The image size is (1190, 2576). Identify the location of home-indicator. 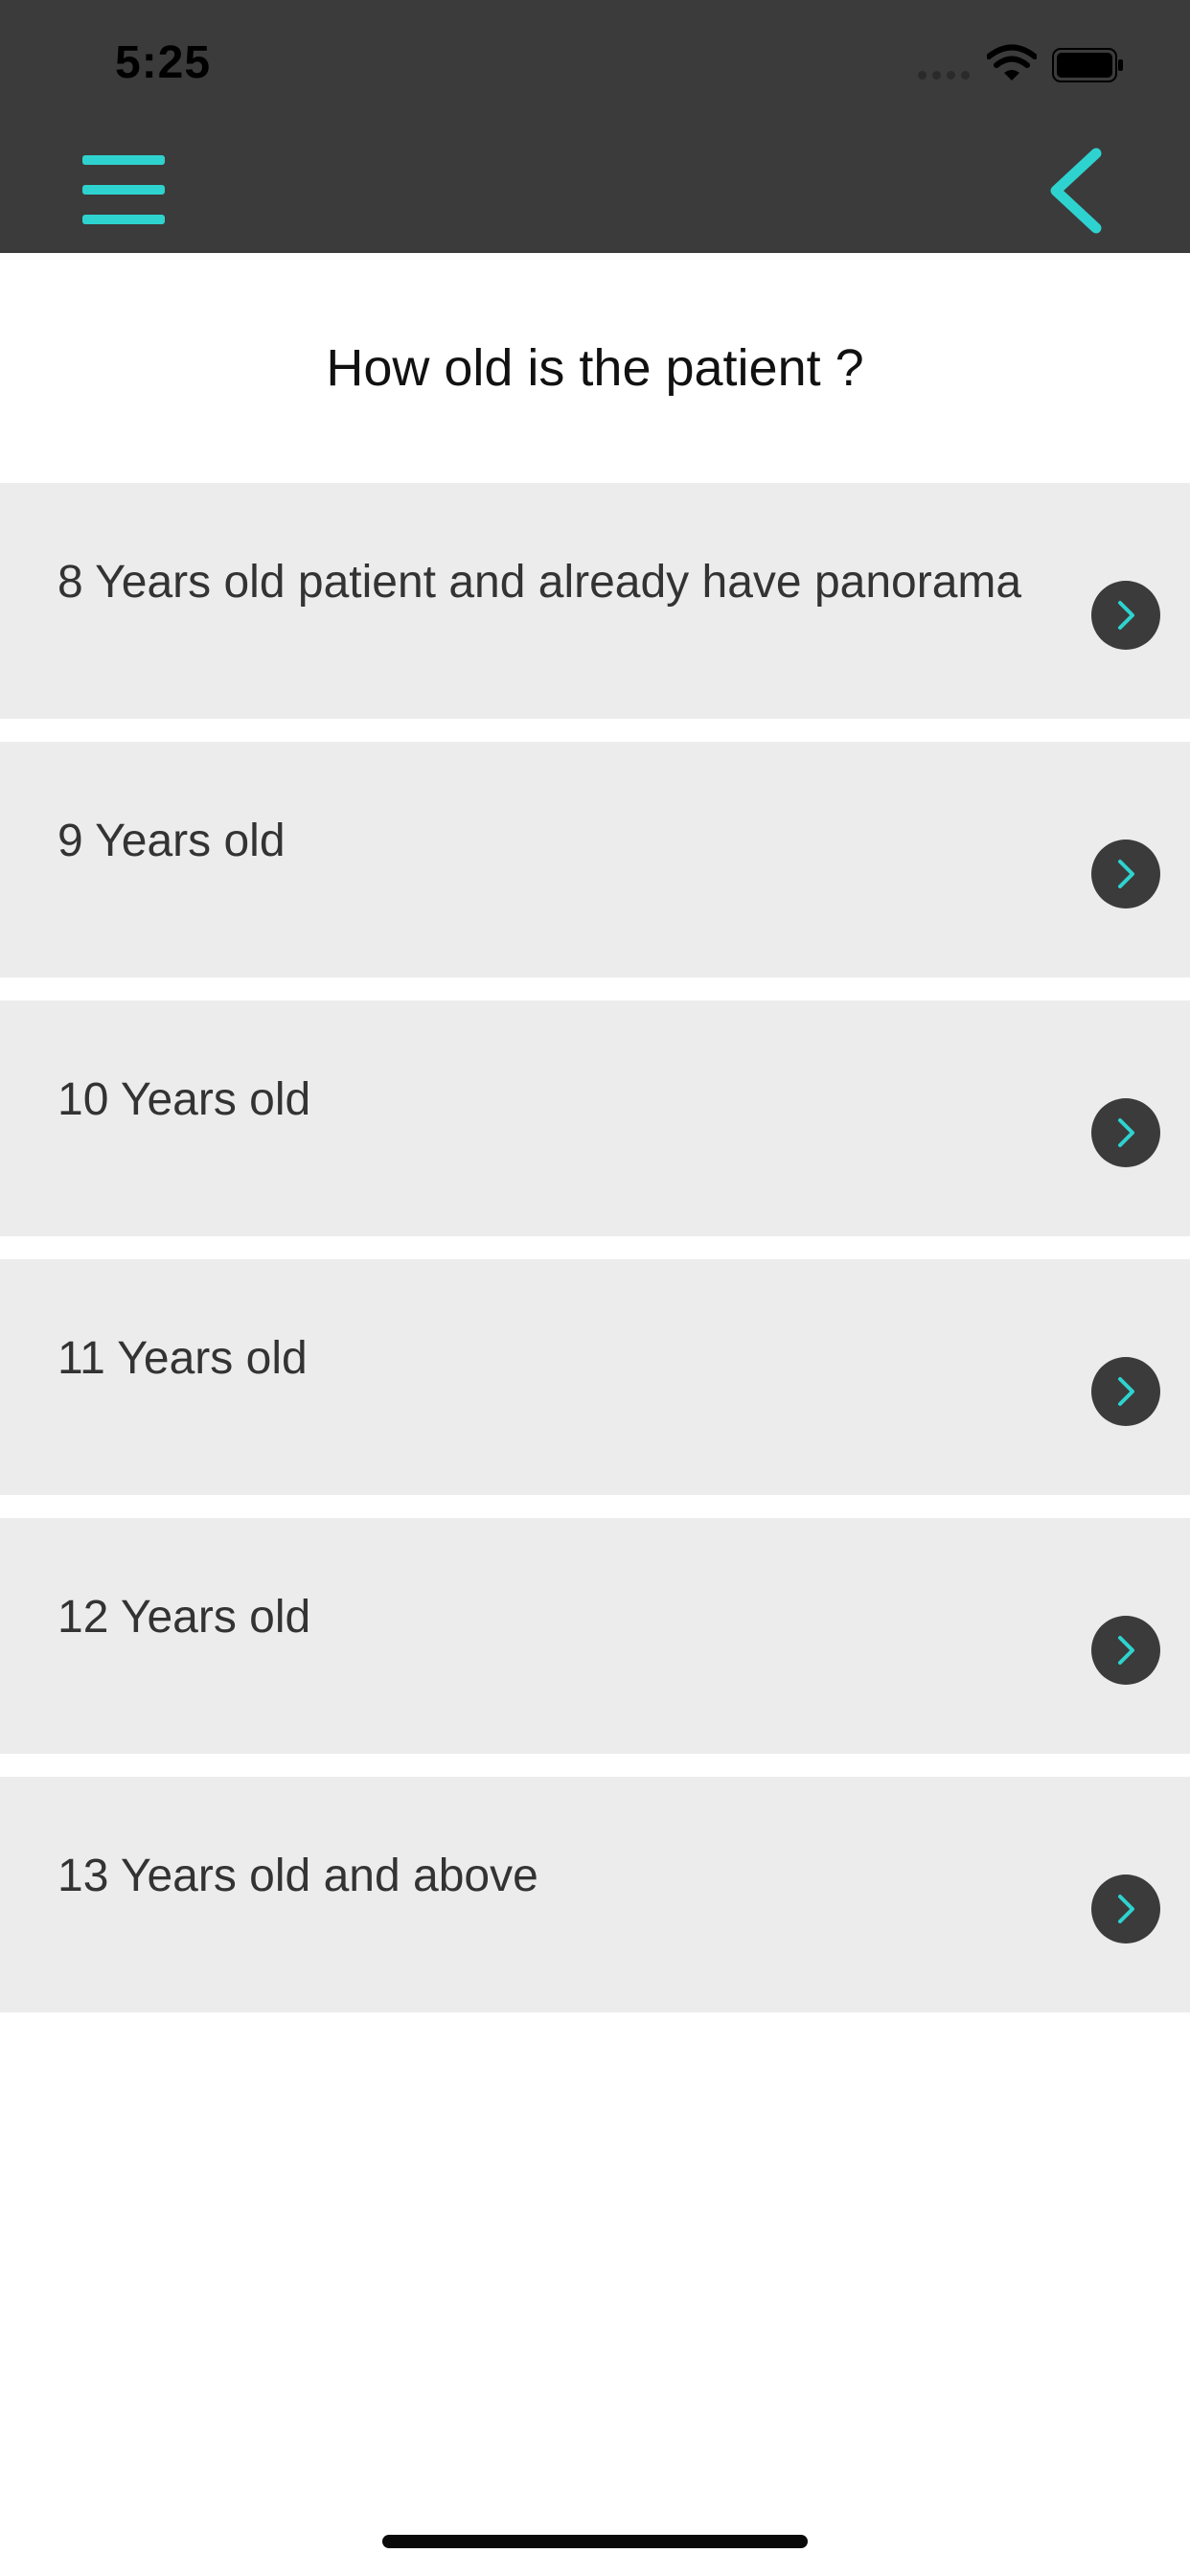
(595, 2541).